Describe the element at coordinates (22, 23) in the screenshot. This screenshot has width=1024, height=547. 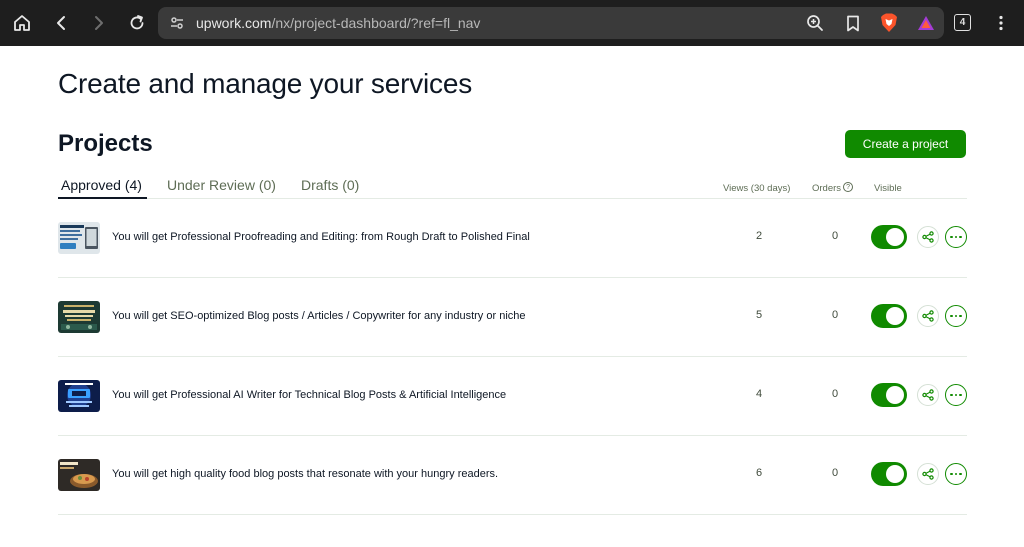
I see `home-icon` at that location.